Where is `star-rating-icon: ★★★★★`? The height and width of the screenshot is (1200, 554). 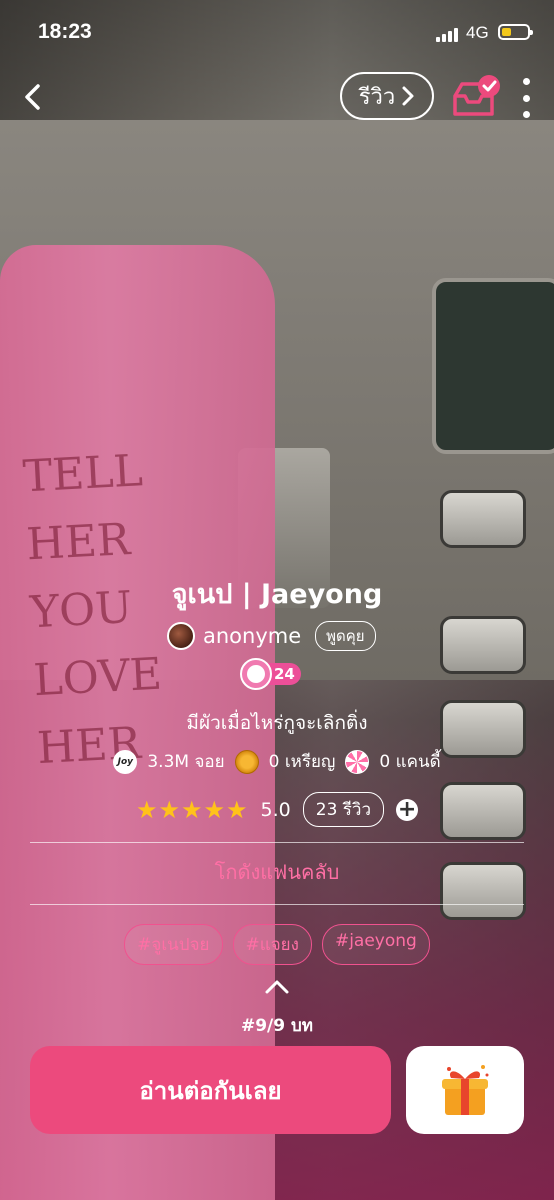
star-rating-icon: ★★★★★ is located at coordinates (192, 809).